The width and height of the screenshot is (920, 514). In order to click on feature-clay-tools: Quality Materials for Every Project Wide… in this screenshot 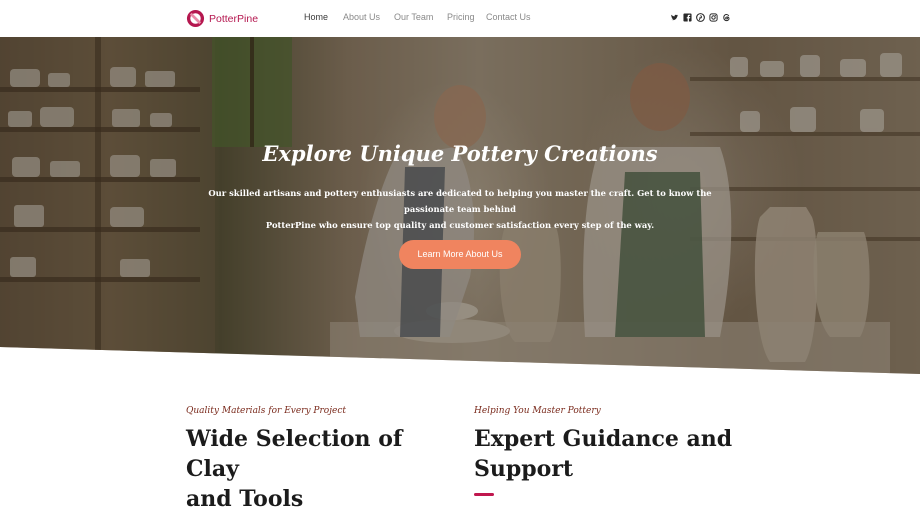, I will do `click(321, 460)`.